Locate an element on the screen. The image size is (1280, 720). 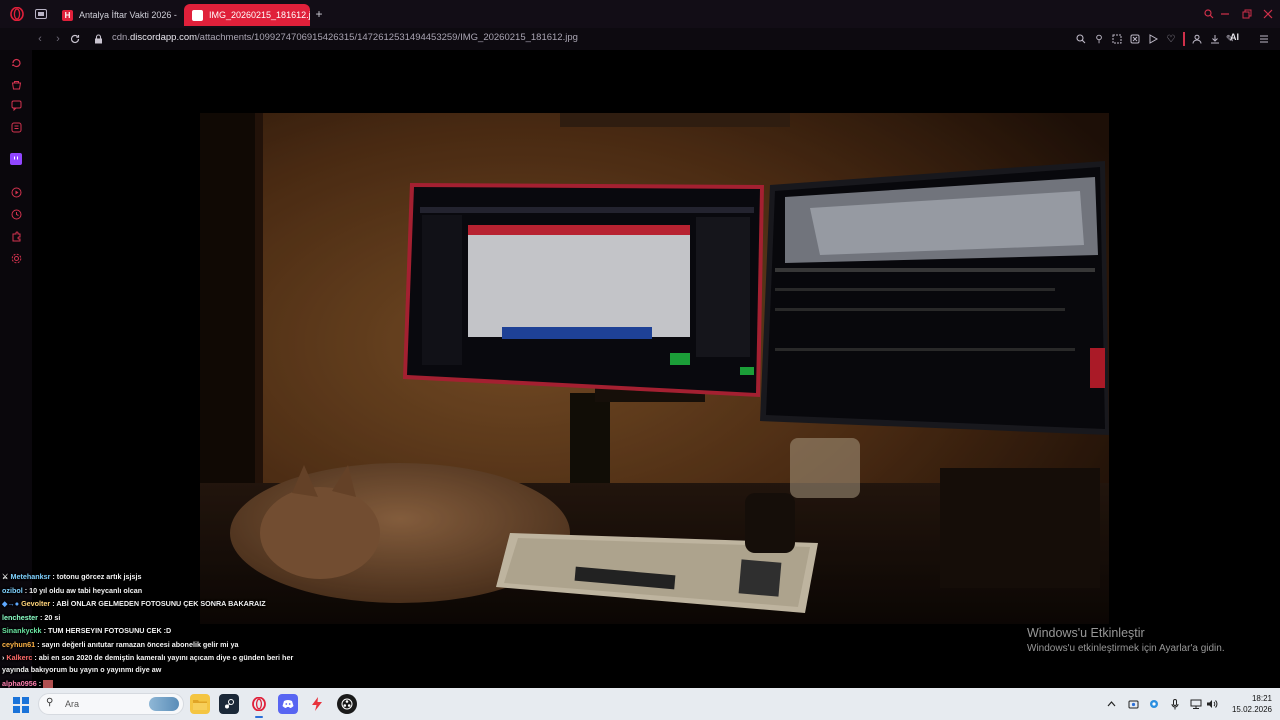
chat-username: lenchester is located at coordinates (20, 617).